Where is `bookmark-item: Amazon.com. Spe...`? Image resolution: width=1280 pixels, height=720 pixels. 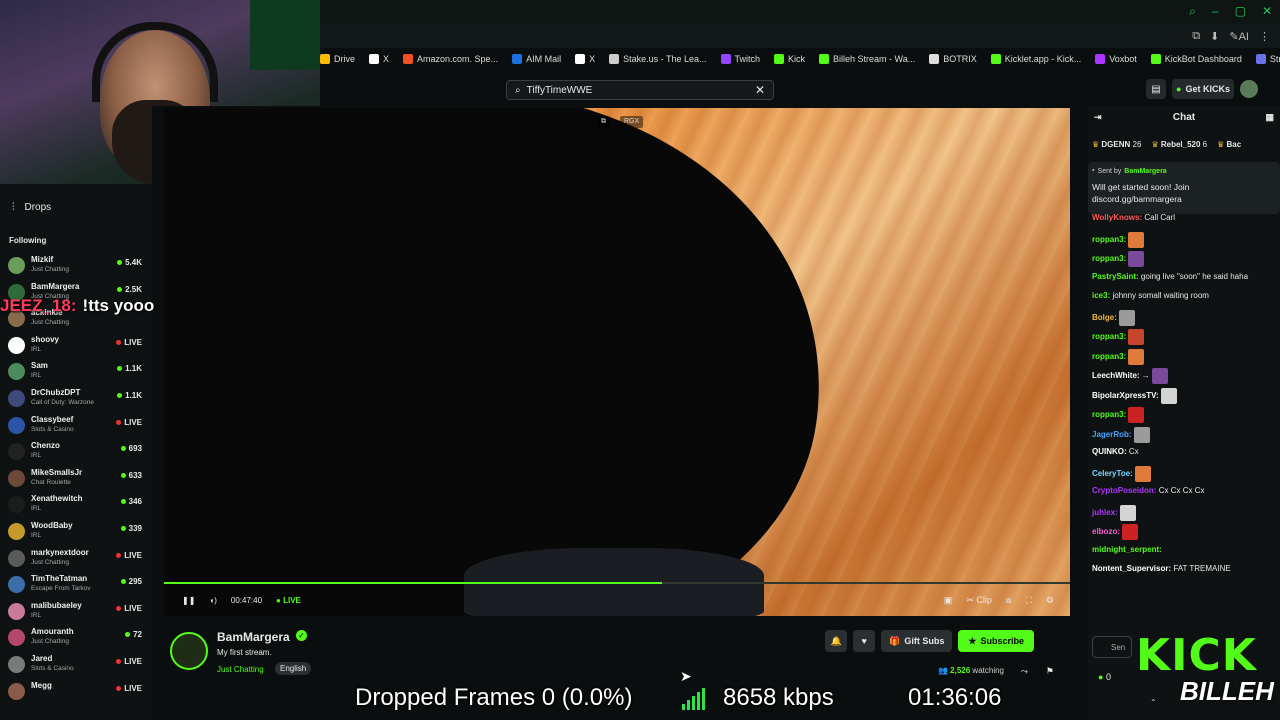 bookmark-item: Amazon.com. Spe... is located at coordinates (450, 59).